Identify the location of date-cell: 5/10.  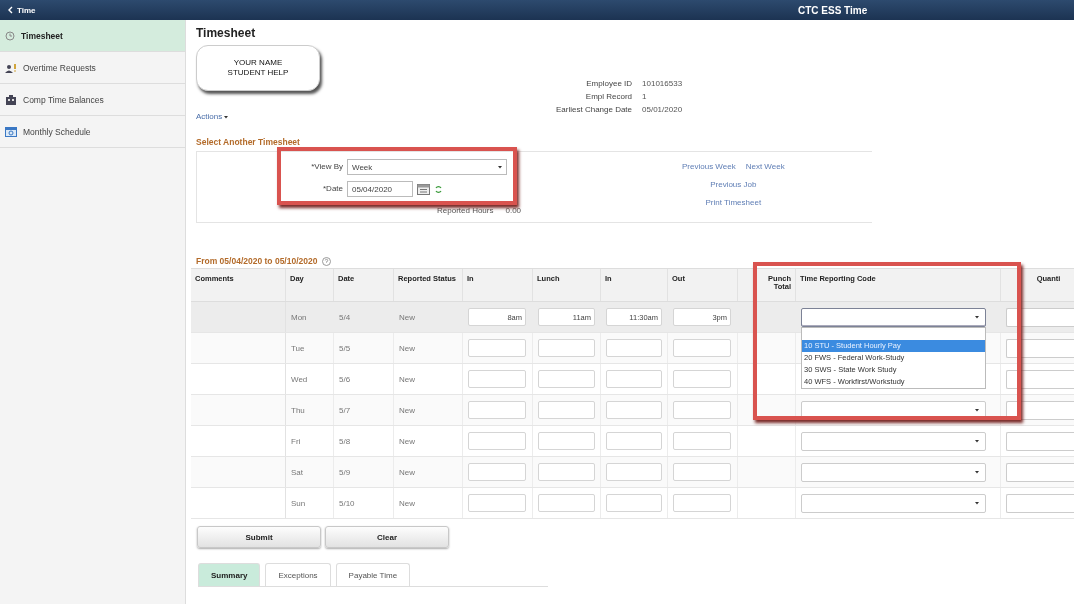
(347, 503).